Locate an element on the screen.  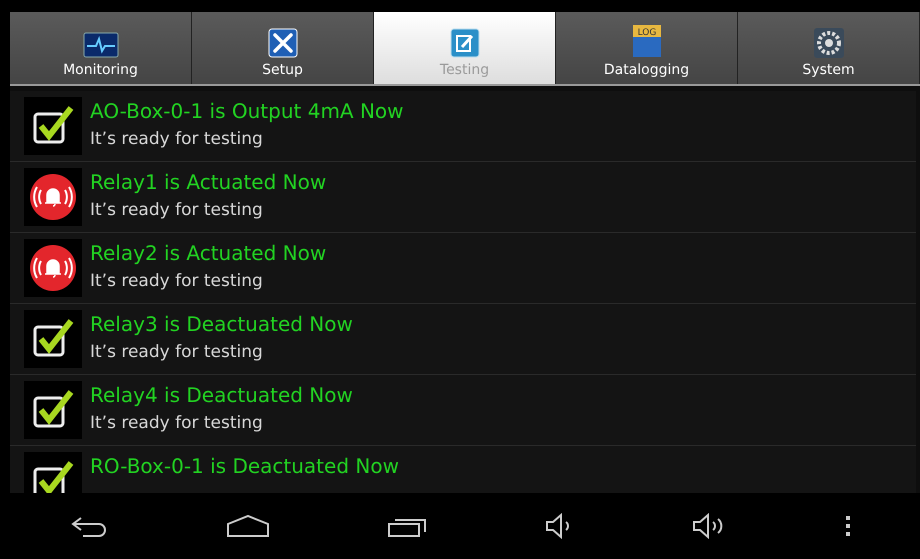
more-options-icon is located at coordinates (848, 526).